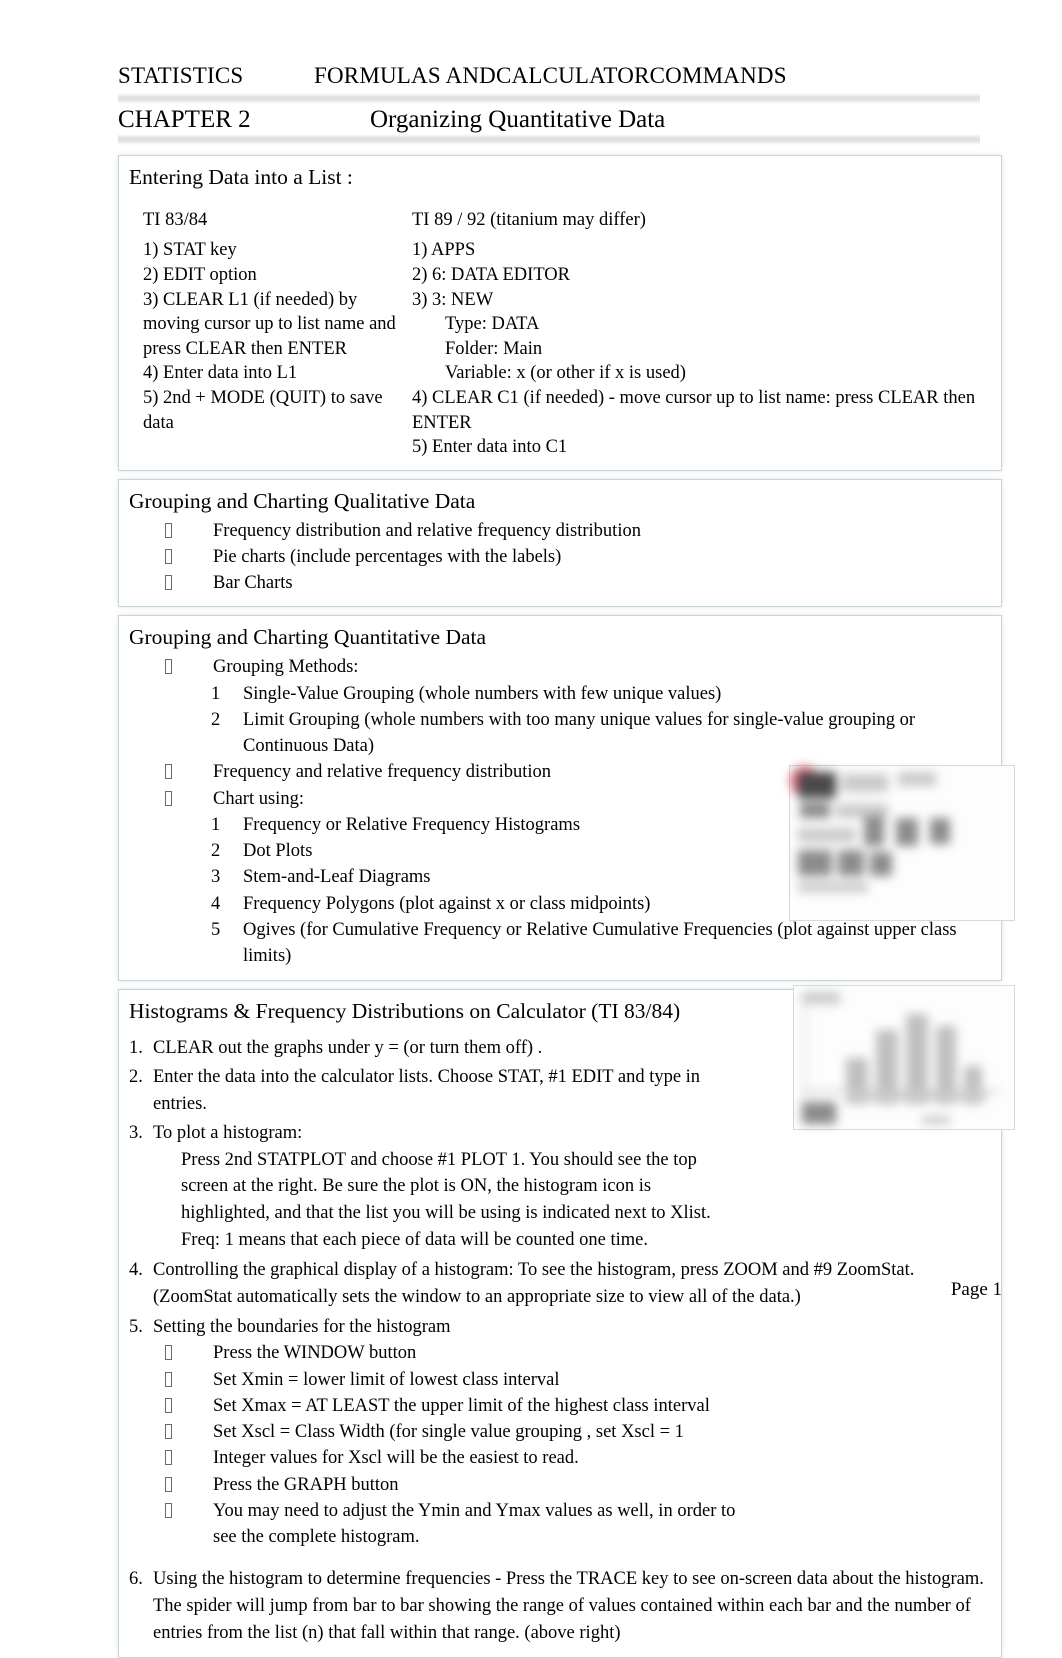 The width and height of the screenshot is (1062, 1658). Describe the element at coordinates (263, 398) in the screenshot. I see `table-row: 5) 2nd + MODE (QUIT) to save` at that location.